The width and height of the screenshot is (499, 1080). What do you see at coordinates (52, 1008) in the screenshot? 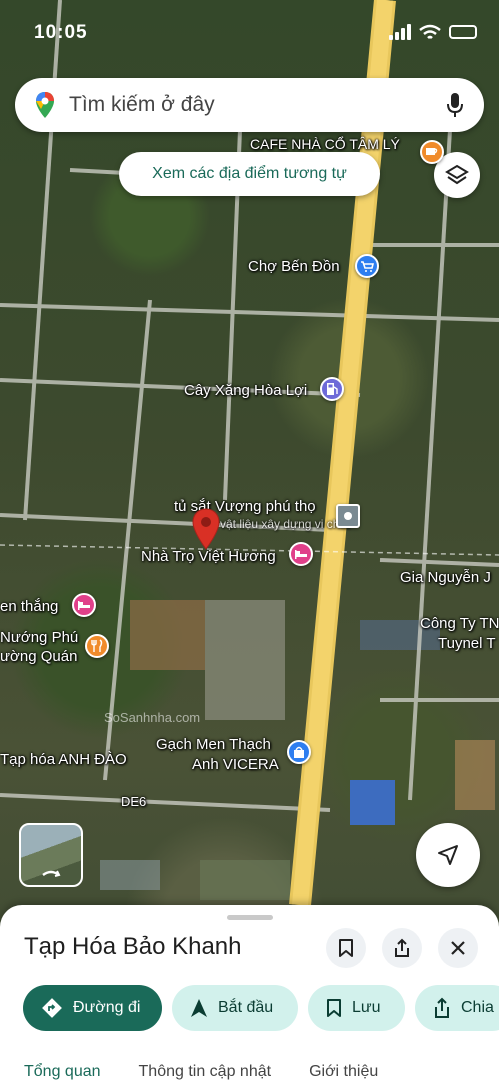
I see `directions-icon` at bounding box center [52, 1008].